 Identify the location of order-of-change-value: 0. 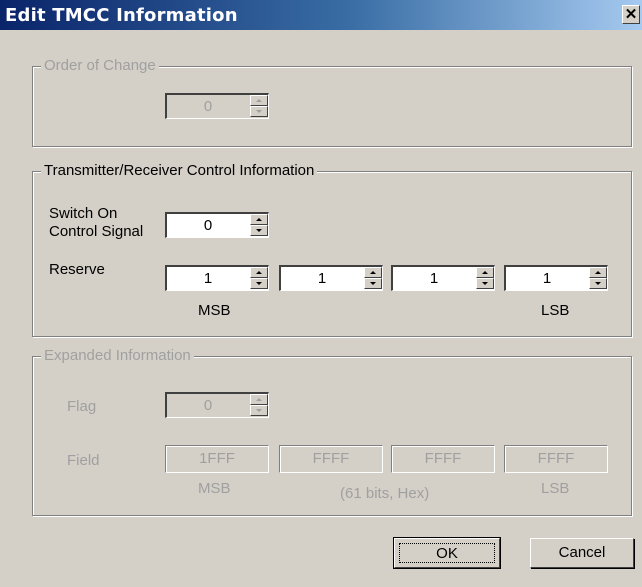
(208, 106).